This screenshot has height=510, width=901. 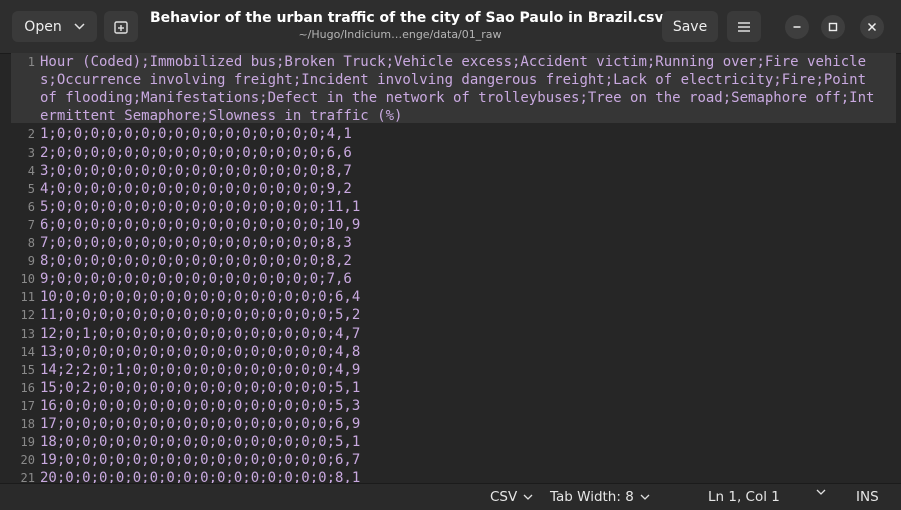 I want to click on minimize-icon, so click(x=797, y=27).